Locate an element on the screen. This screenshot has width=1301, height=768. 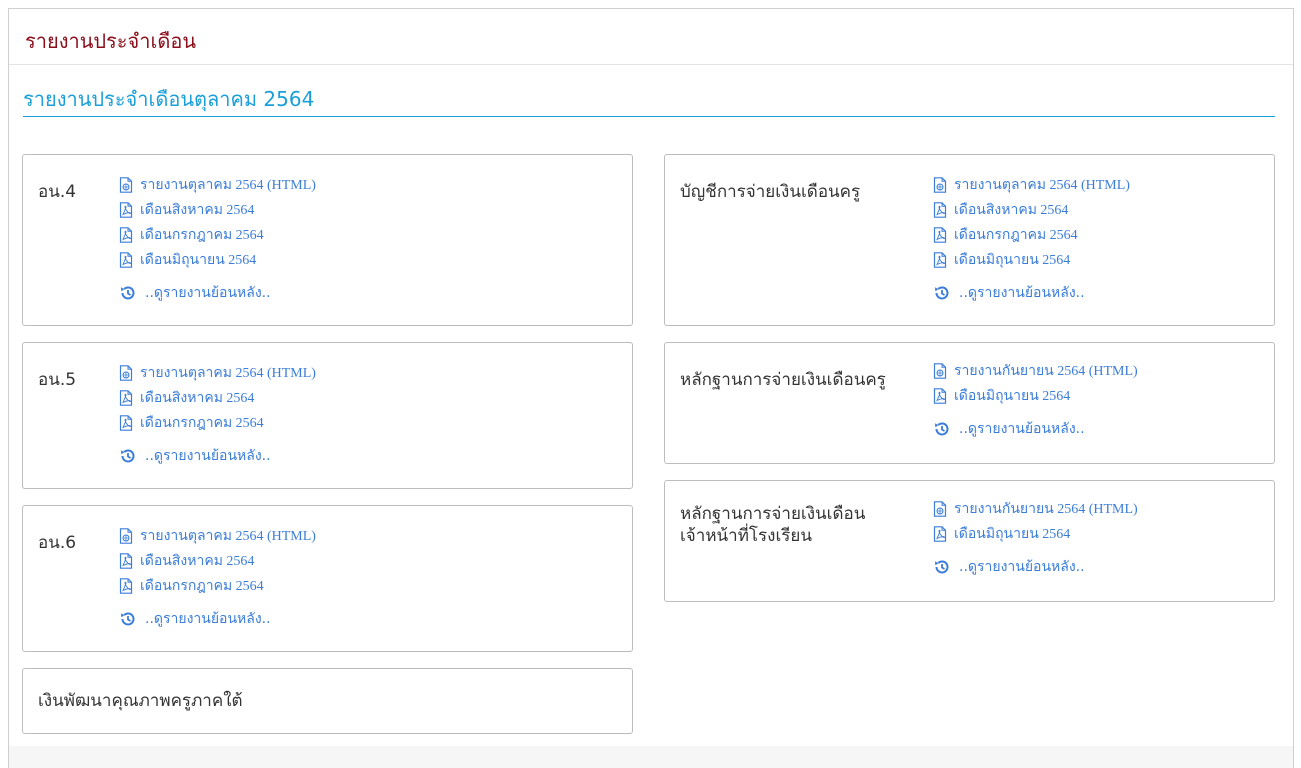
panel-header: รายงานประจำเดือน is located at coordinates (651, 37).